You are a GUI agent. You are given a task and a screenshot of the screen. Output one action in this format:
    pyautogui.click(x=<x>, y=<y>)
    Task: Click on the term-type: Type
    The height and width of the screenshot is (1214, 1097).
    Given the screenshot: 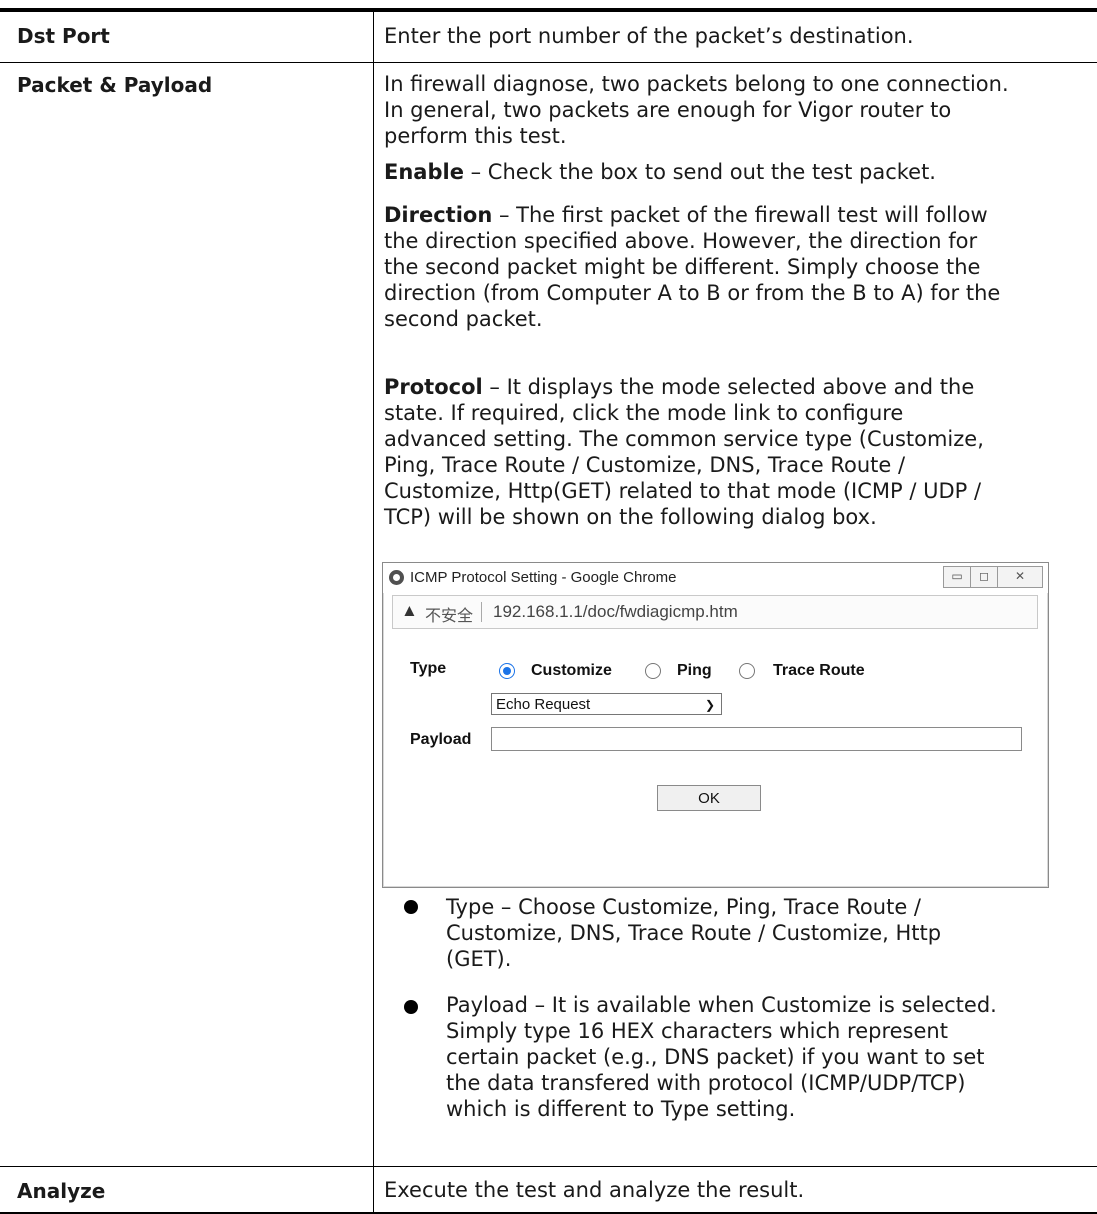 What is the action you would take?
    pyautogui.click(x=470, y=907)
    